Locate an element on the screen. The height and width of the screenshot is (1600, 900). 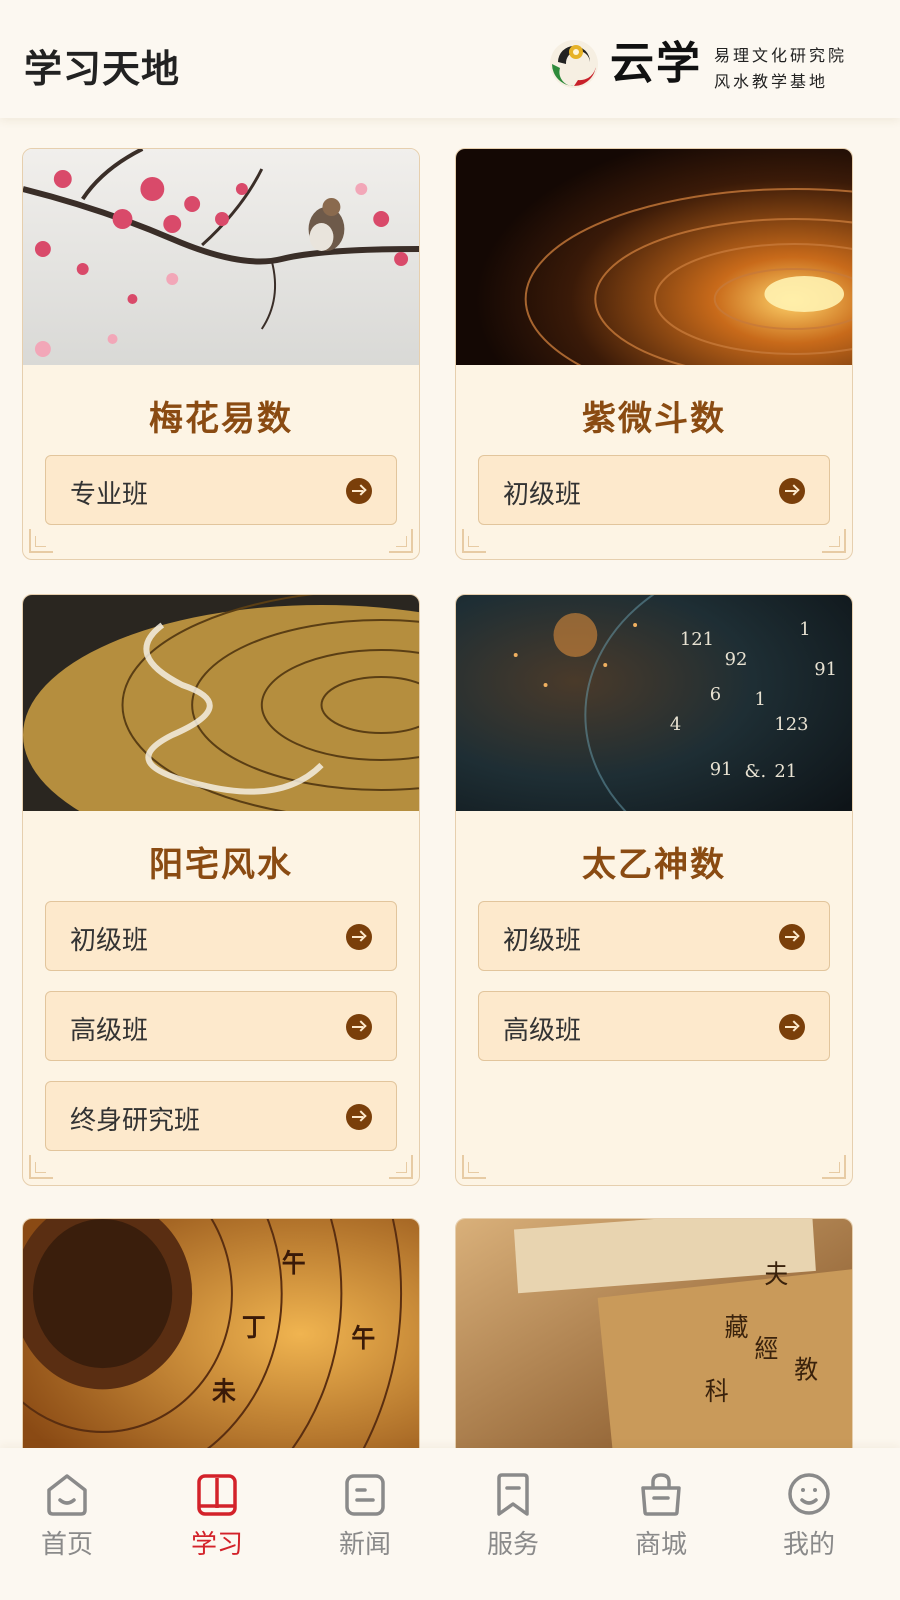
tab-label: 学习 is located at coordinates (216, 1545).